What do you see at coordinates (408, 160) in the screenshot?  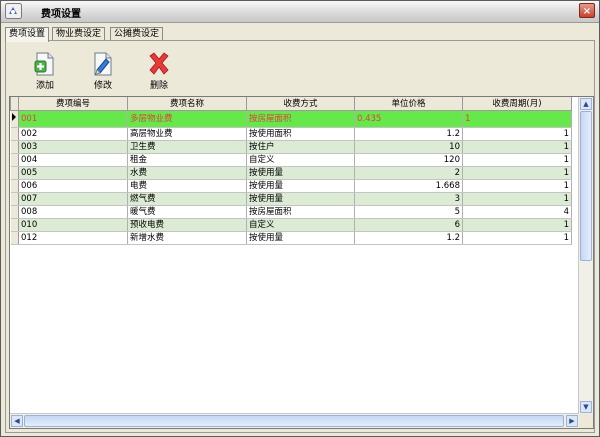 I see `cell-price: 120` at bounding box center [408, 160].